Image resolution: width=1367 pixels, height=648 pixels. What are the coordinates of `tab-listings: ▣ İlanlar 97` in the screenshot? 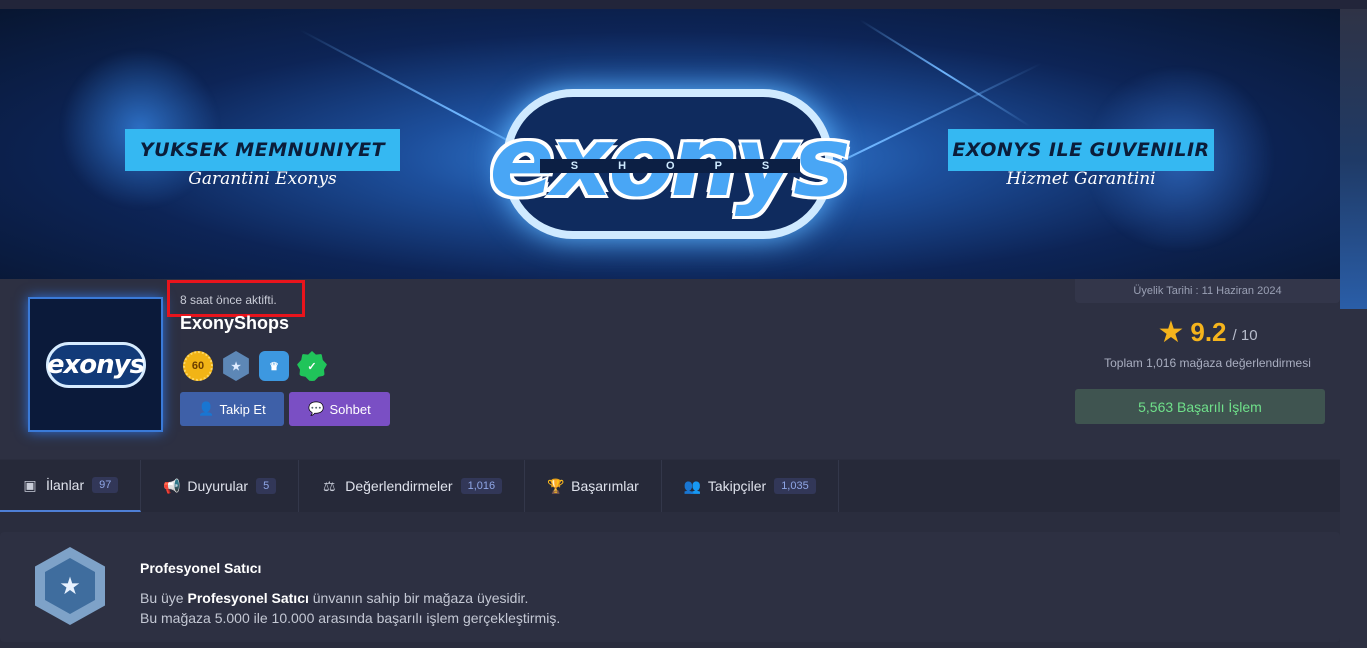 It's located at (71, 486).